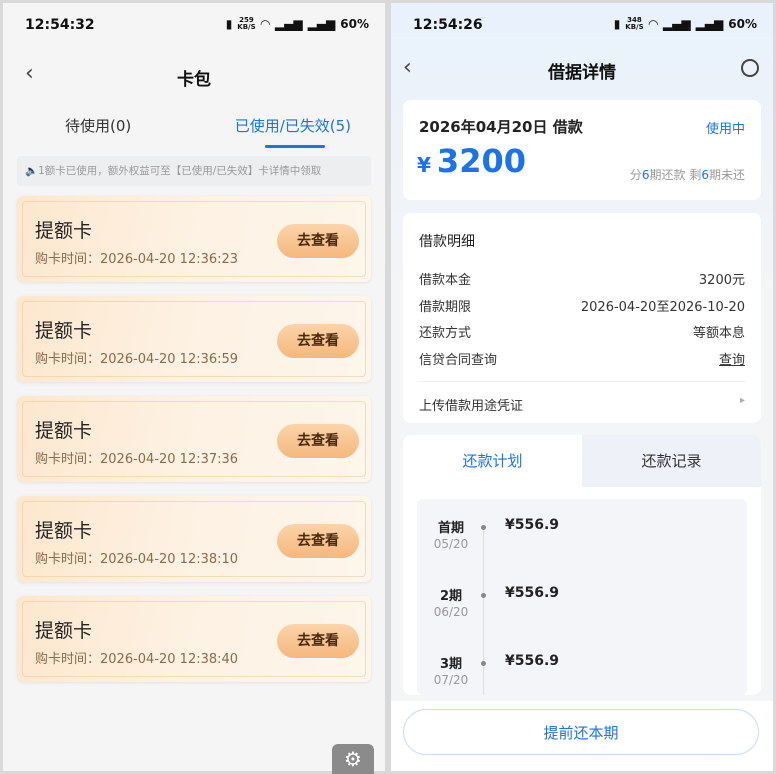 The width and height of the screenshot is (776, 774). I want to click on currency-symbol: ¥, so click(424, 165).